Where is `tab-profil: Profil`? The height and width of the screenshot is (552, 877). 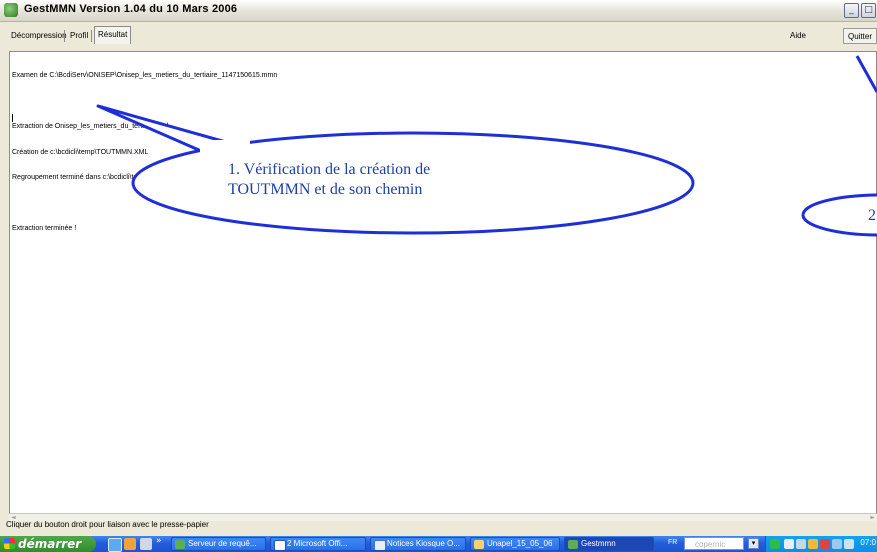 tab-profil: Profil is located at coordinates (79, 35).